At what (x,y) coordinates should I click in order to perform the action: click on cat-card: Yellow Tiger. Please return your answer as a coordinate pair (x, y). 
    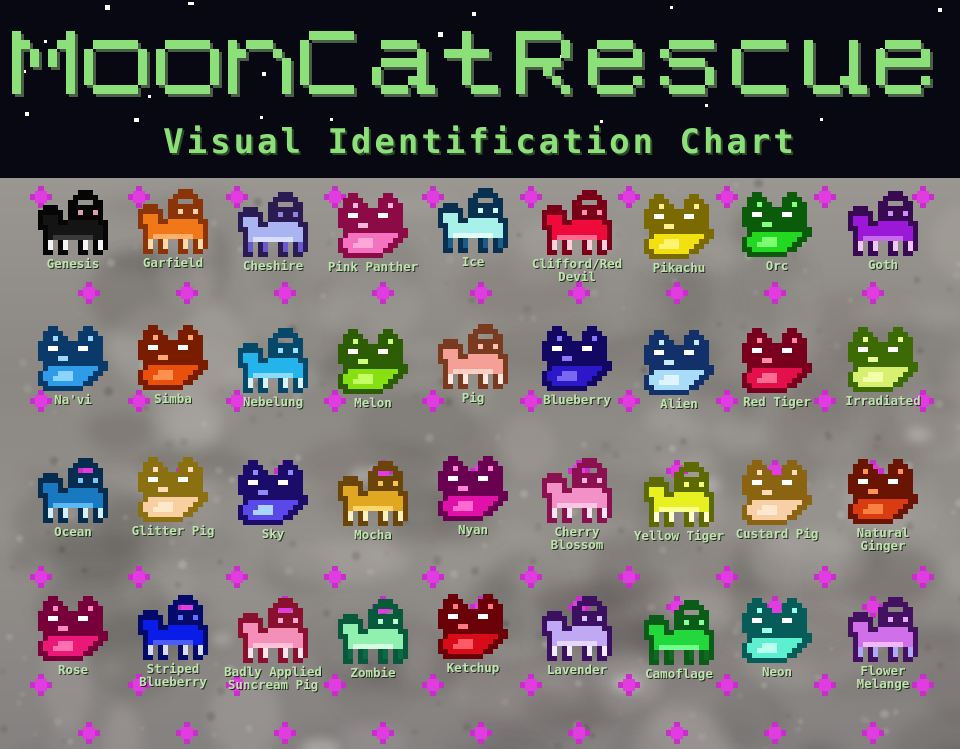
    Looking at the image, I should click on (679, 502).